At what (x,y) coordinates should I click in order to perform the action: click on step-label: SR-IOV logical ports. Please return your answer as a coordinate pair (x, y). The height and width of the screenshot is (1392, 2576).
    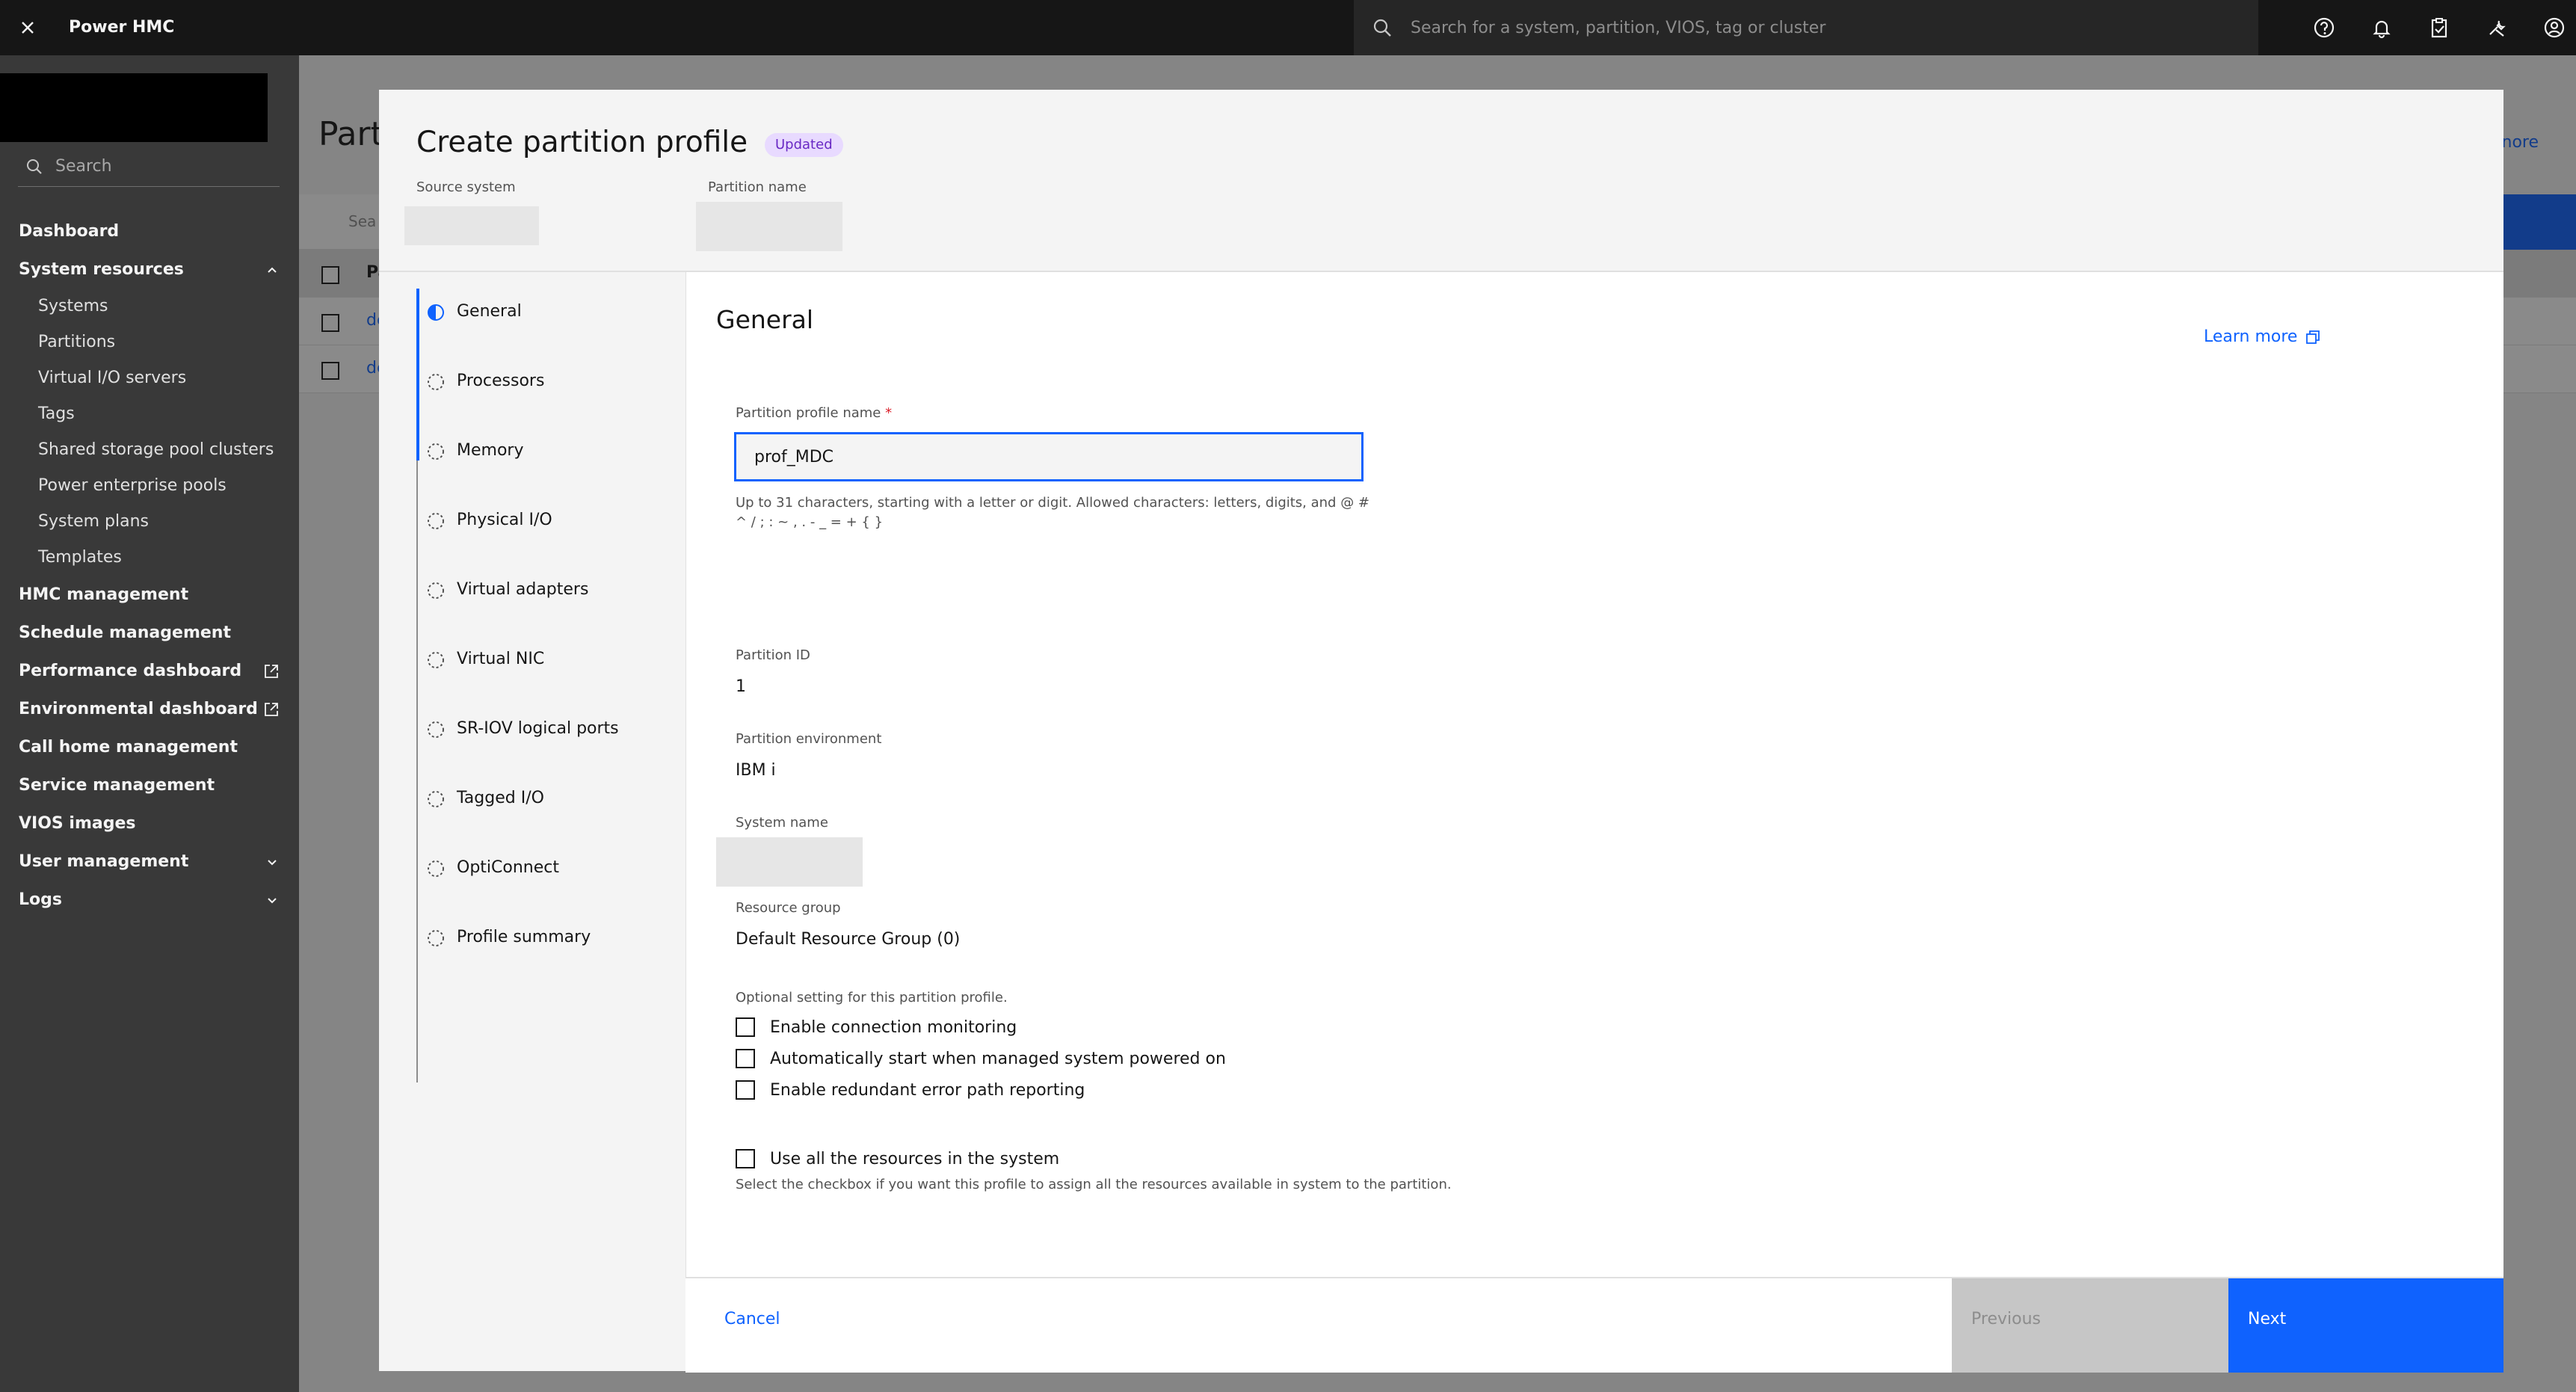
    Looking at the image, I should click on (538, 728).